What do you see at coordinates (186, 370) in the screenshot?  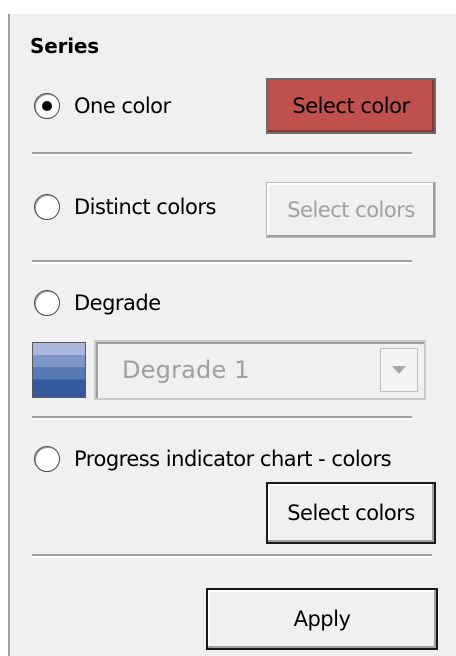 I see `degrade-dropdown-value: Degrade 1` at bounding box center [186, 370].